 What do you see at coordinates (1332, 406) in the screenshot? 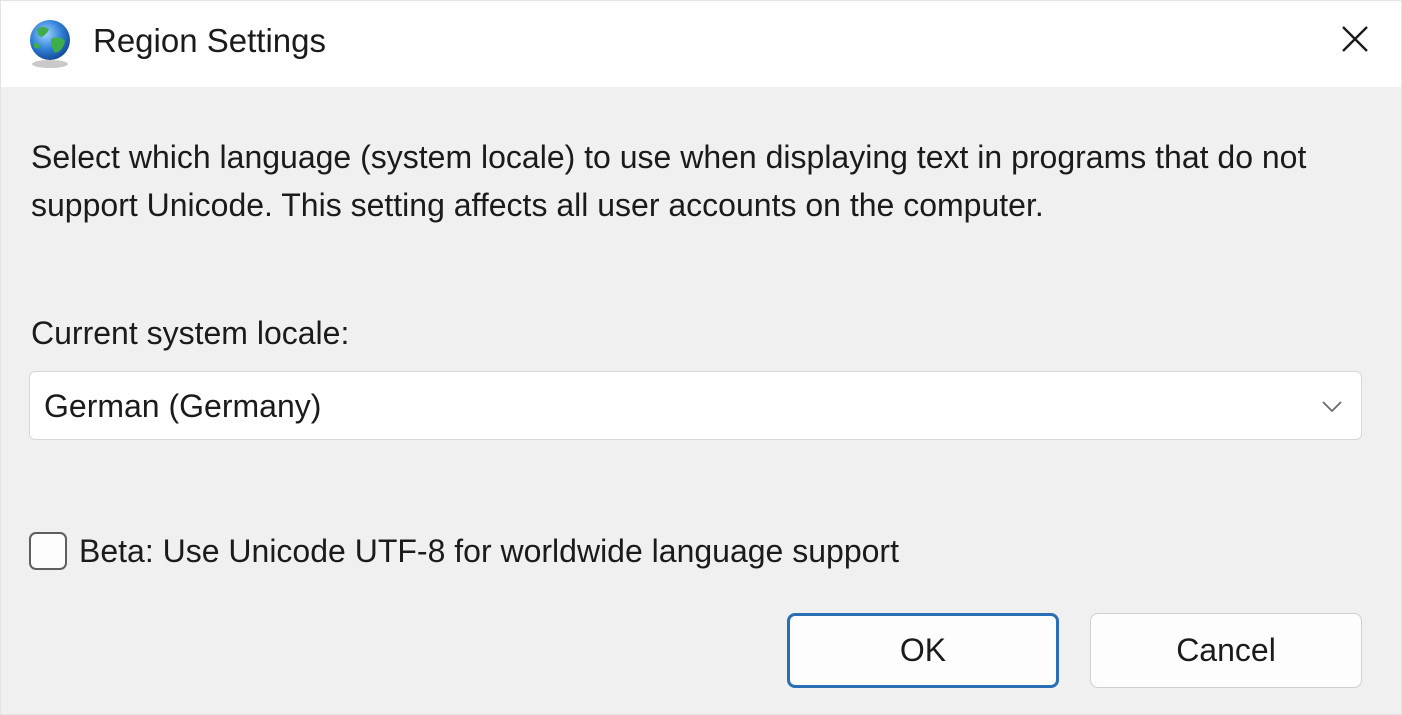
I see `chevron-down-icon` at bounding box center [1332, 406].